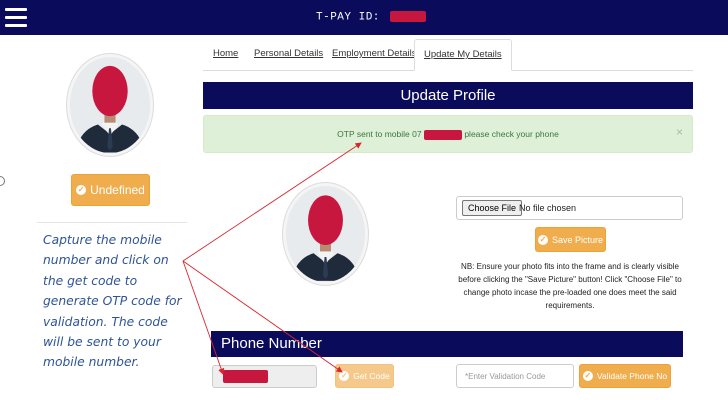 The width and height of the screenshot is (728, 400). What do you see at coordinates (463, 55) in the screenshot?
I see `tab-update-my-details: Update My Details` at bounding box center [463, 55].